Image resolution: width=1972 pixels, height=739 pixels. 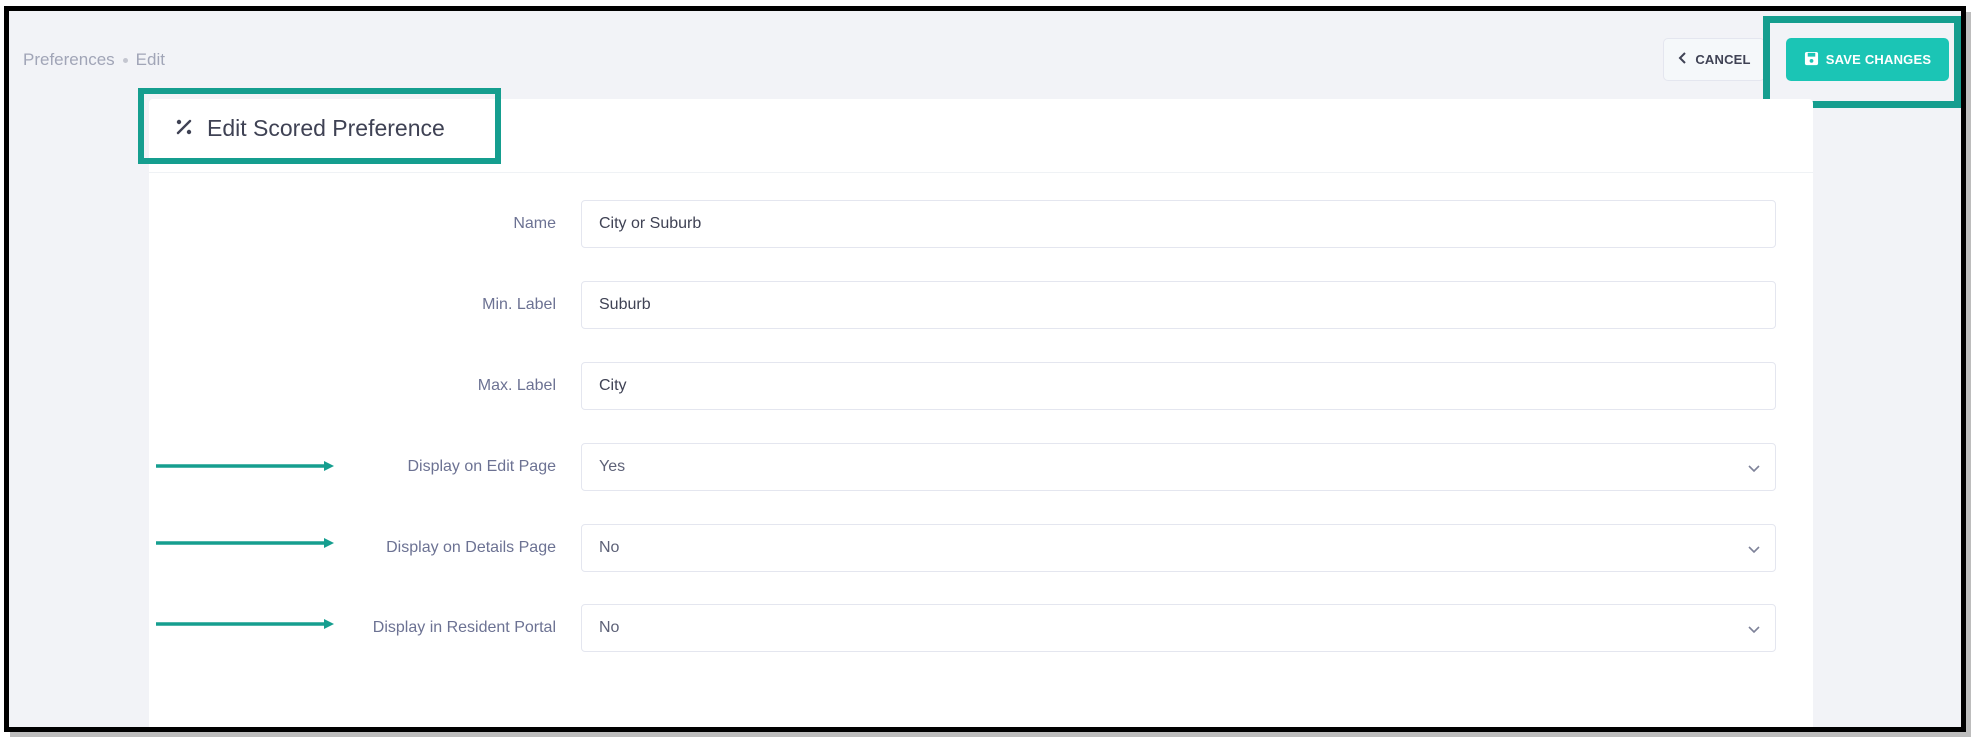 I want to click on cancel-button-label: CANCEL, so click(x=1723, y=59).